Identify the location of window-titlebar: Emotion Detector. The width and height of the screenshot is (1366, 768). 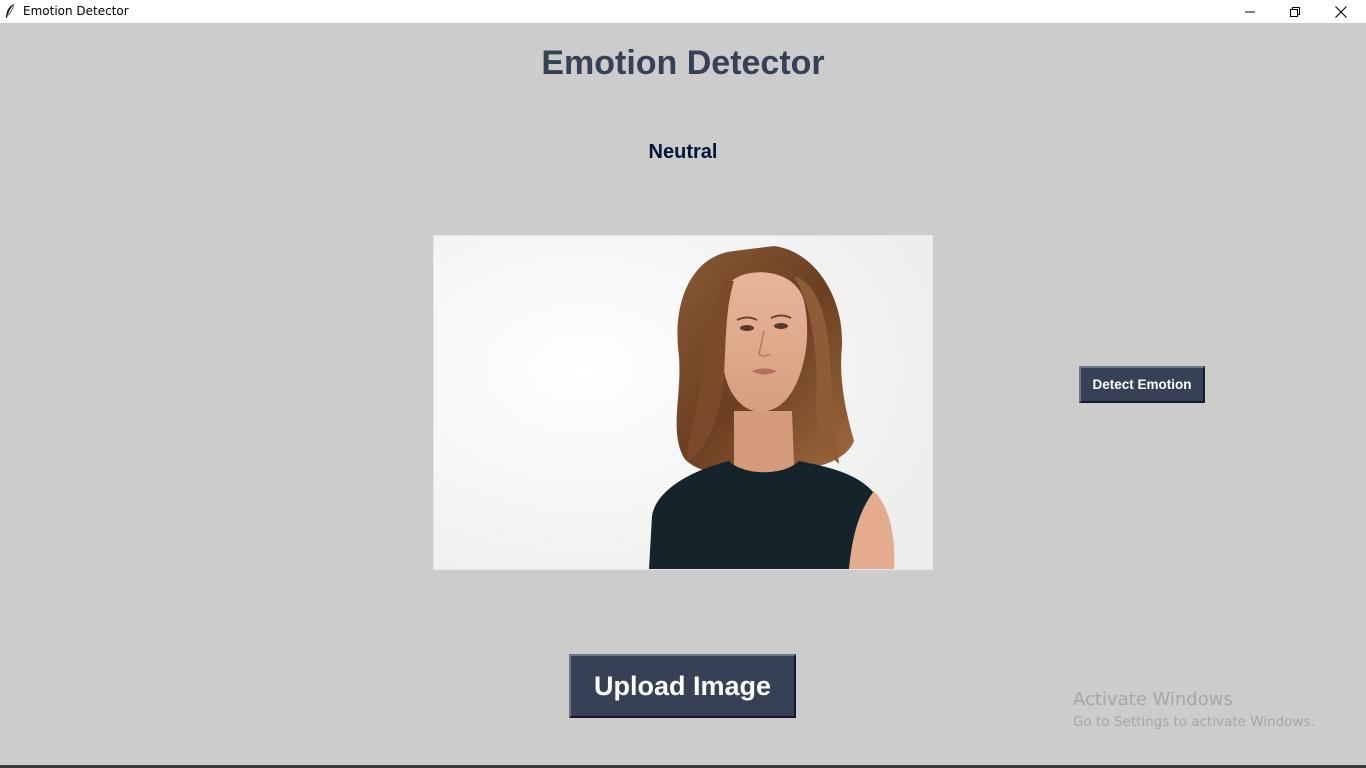
(683, 11).